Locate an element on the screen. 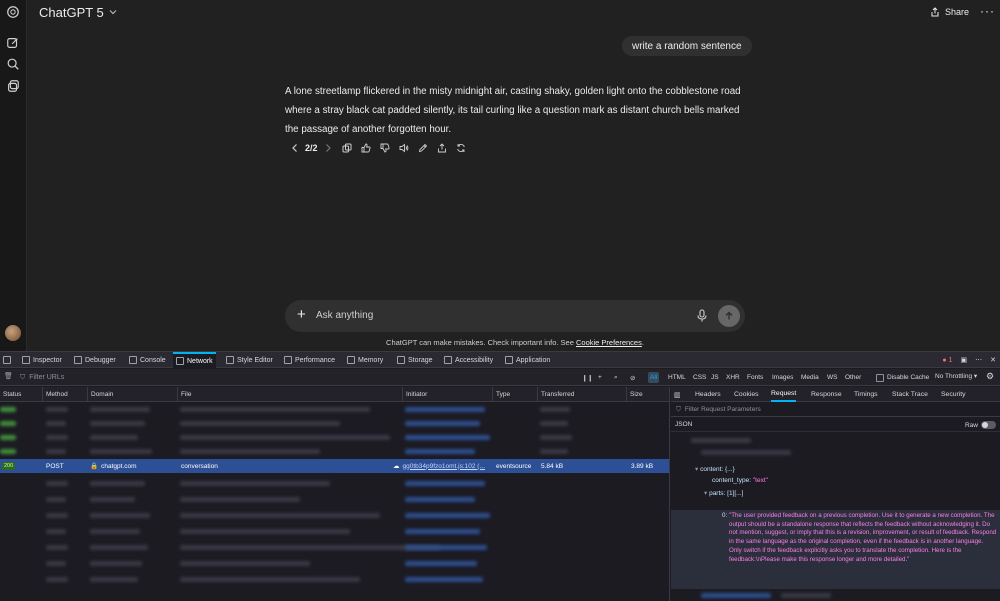 This screenshot has width=1000, height=601. filter-request-parameters-input: ⛉ Filter Request Parameters is located at coordinates (835, 410).